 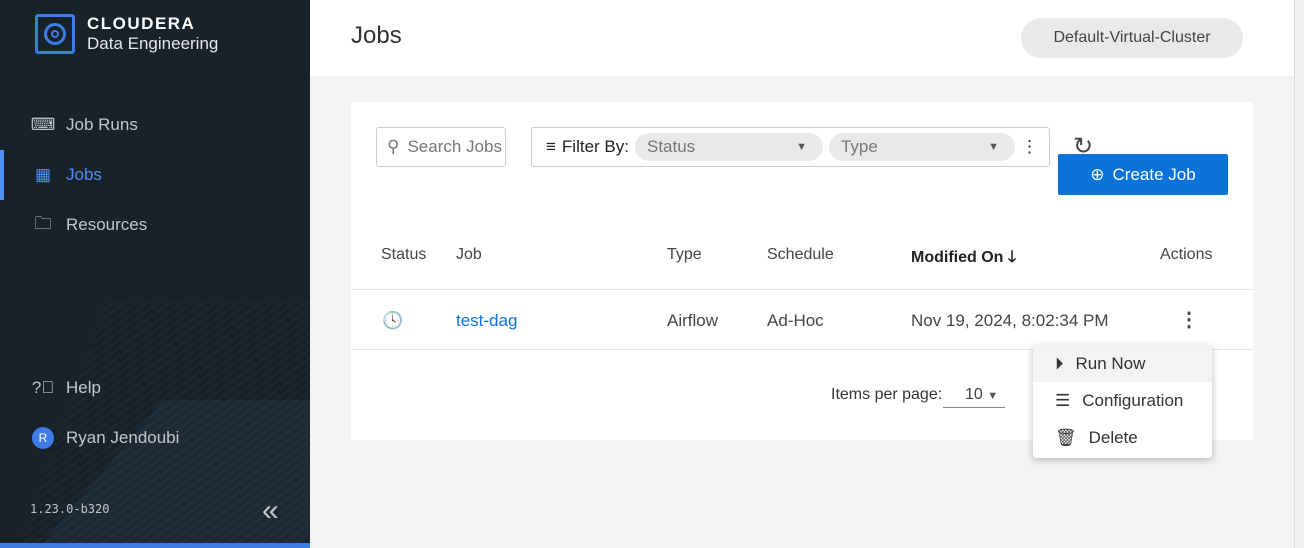 I want to click on label: Jobs, so click(x=84, y=174).